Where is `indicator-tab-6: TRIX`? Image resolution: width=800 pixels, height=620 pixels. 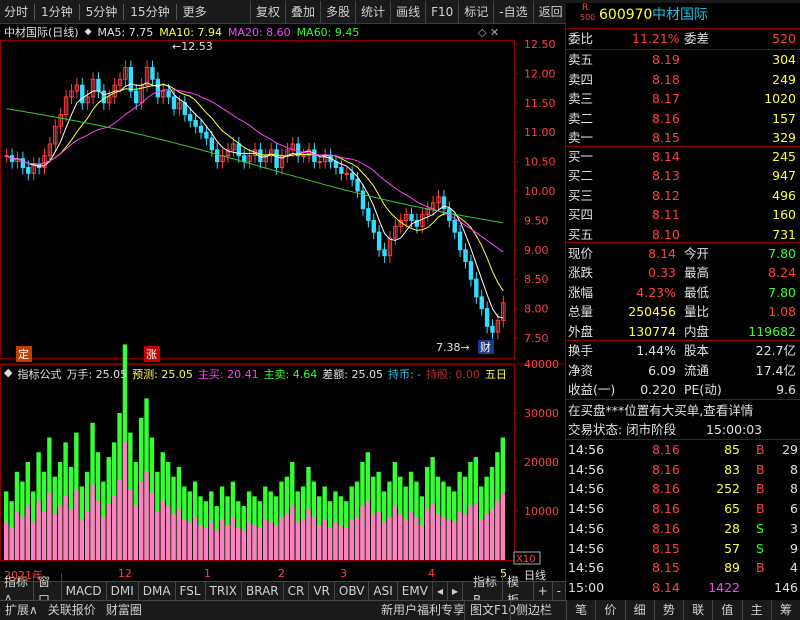
indicator-tab-6: TRIX is located at coordinates (224, 591).